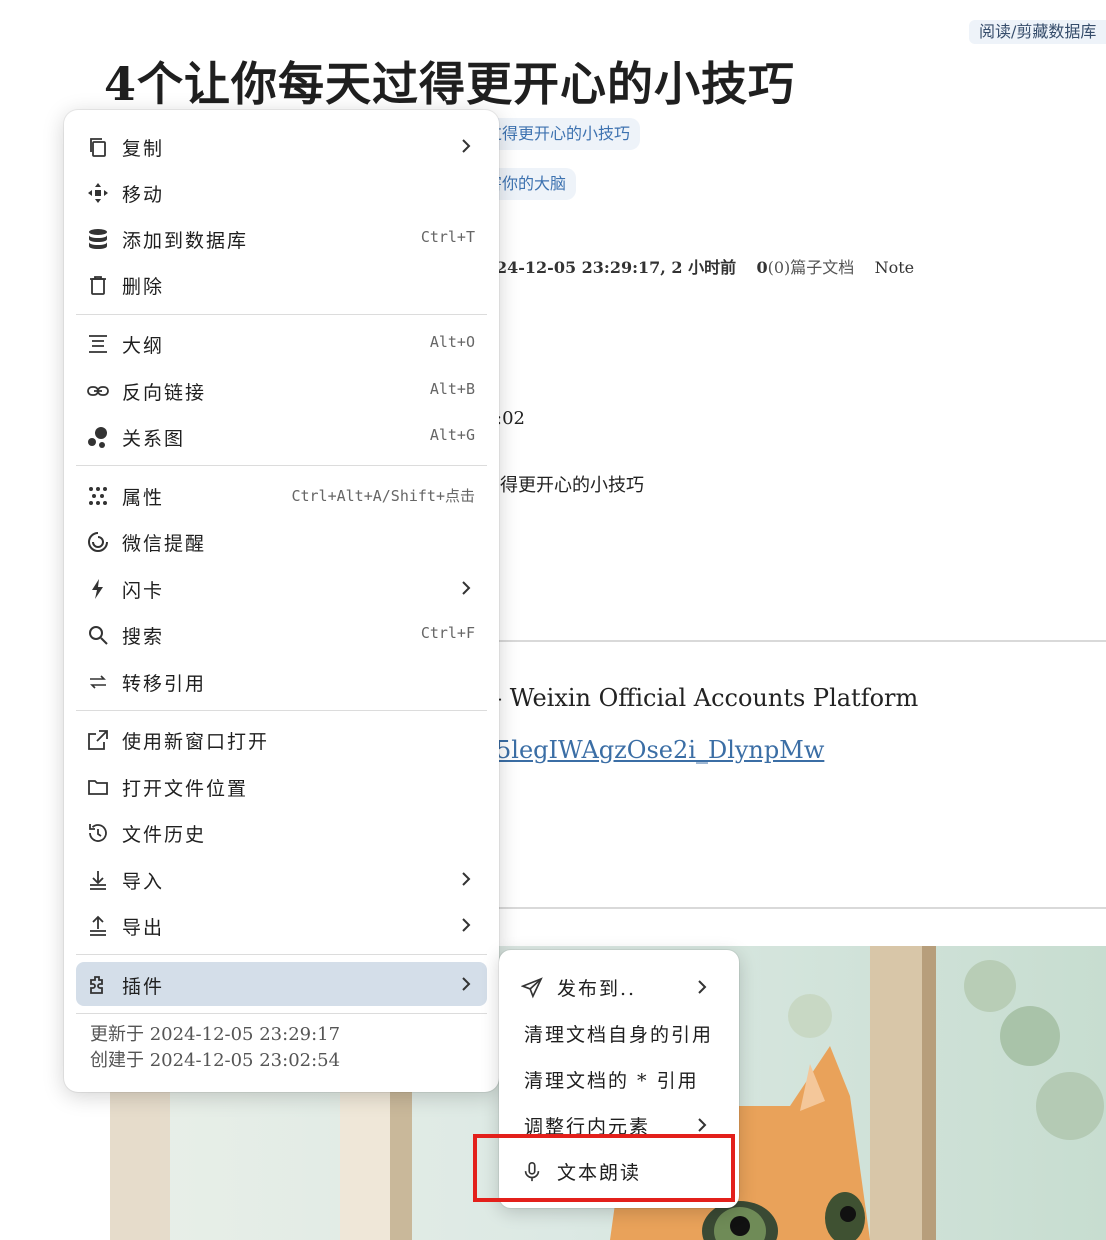 Image resolution: width=1106 pixels, height=1240 pixels. What do you see at coordinates (98, 985) in the screenshot?
I see `plugin-icon` at bounding box center [98, 985].